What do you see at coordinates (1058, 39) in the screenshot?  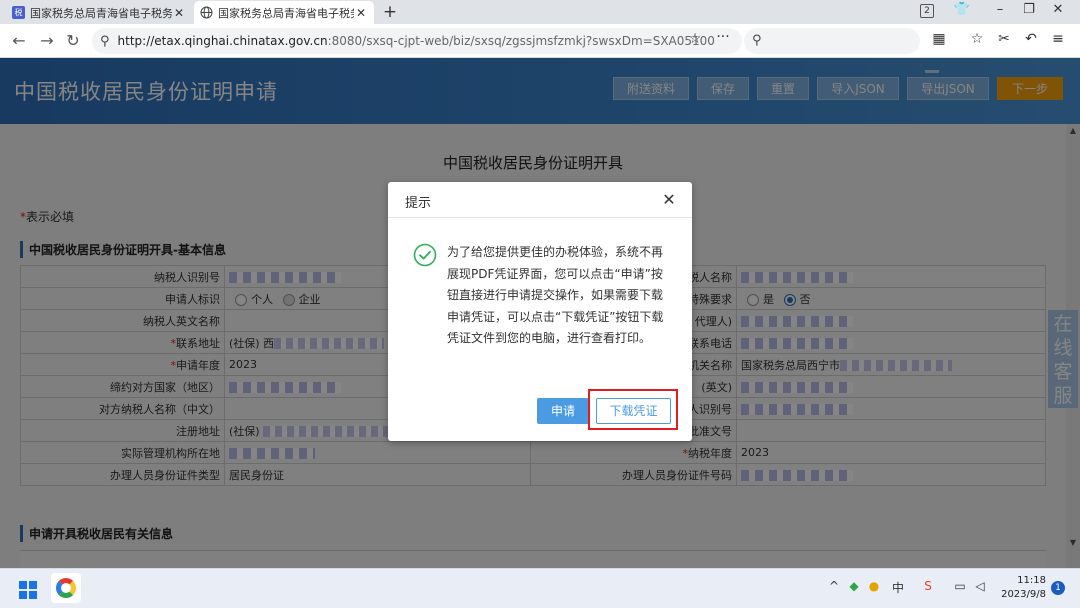 I see `menu-icon: ≡` at bounding box center [1058, 39].